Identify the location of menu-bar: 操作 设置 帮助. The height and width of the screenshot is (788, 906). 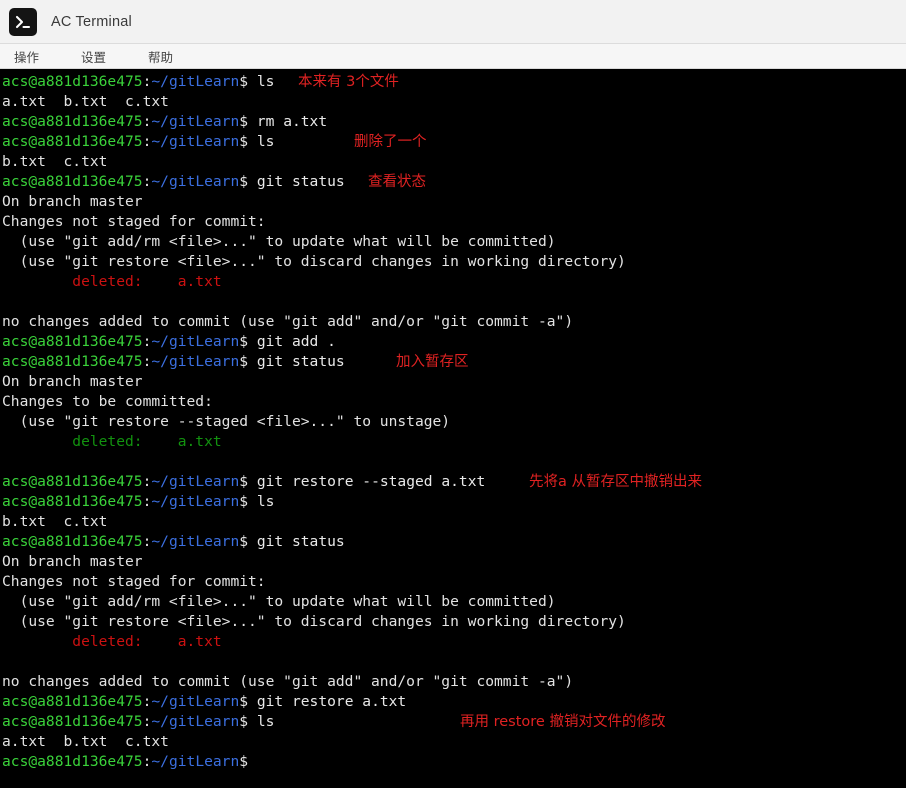
(453, 56).